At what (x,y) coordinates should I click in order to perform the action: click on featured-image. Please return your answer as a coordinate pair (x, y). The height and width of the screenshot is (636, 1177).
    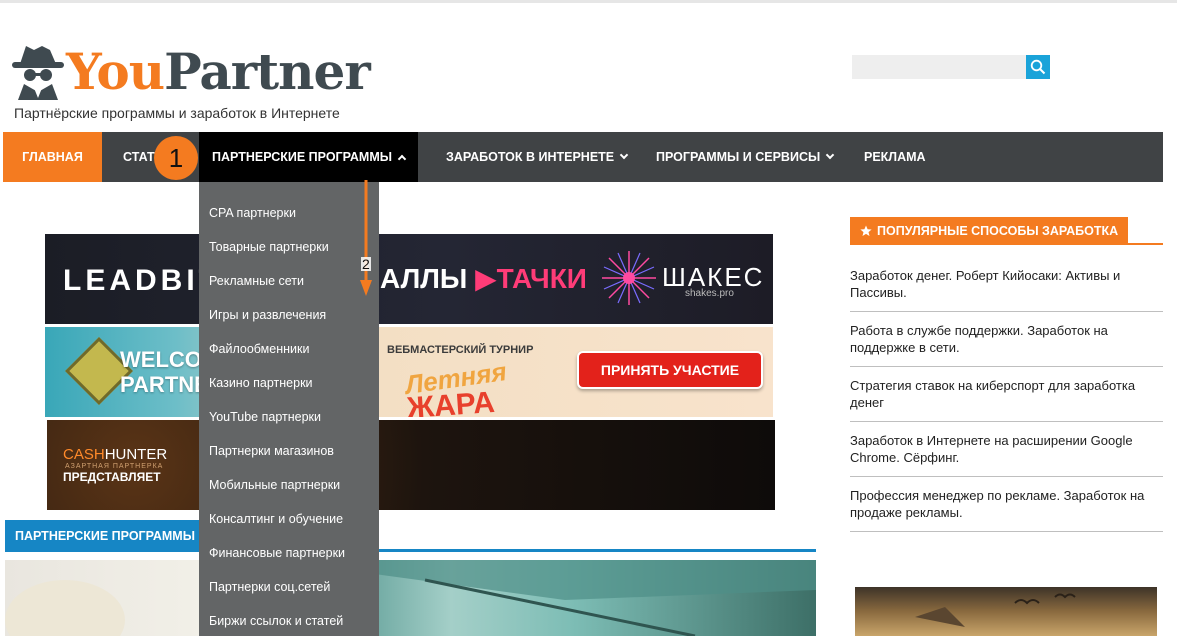
    Looking at the image, I should click on (410, 598).